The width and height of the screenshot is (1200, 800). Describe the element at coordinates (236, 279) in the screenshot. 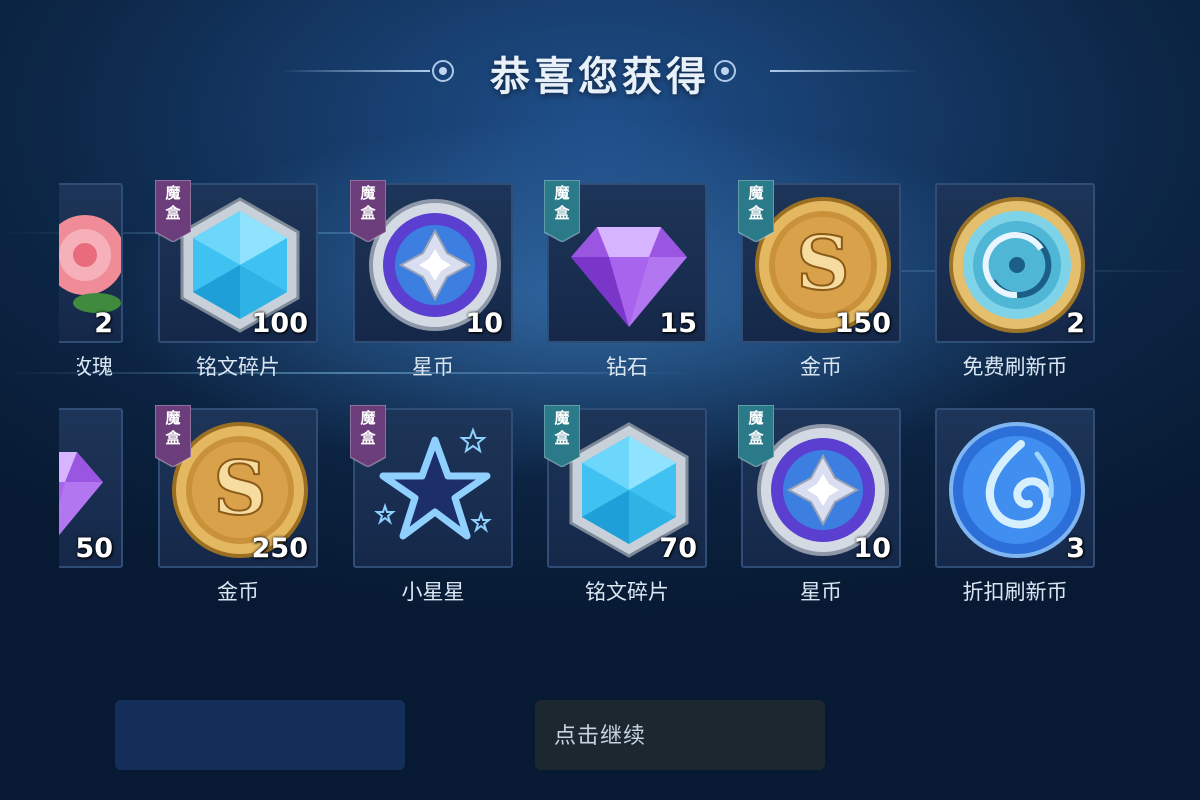

I see `reward-item: 100 魔盒铭文碎片` at that location.